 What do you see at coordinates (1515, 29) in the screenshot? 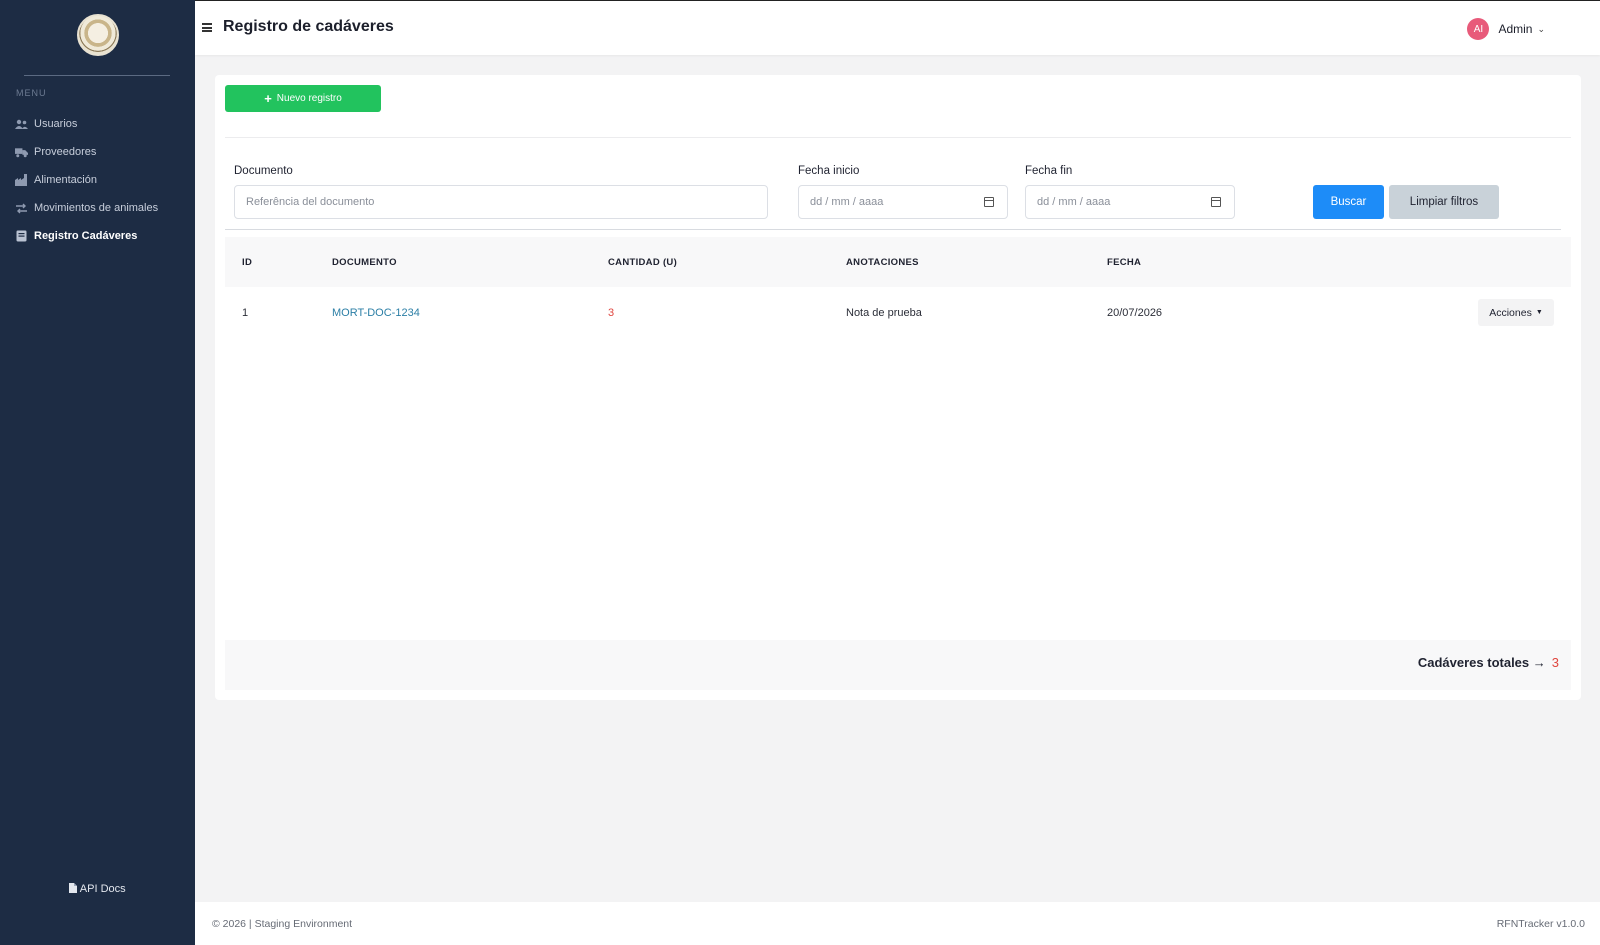
I see `user-name: Admin` at bounding box center [1515, 29].